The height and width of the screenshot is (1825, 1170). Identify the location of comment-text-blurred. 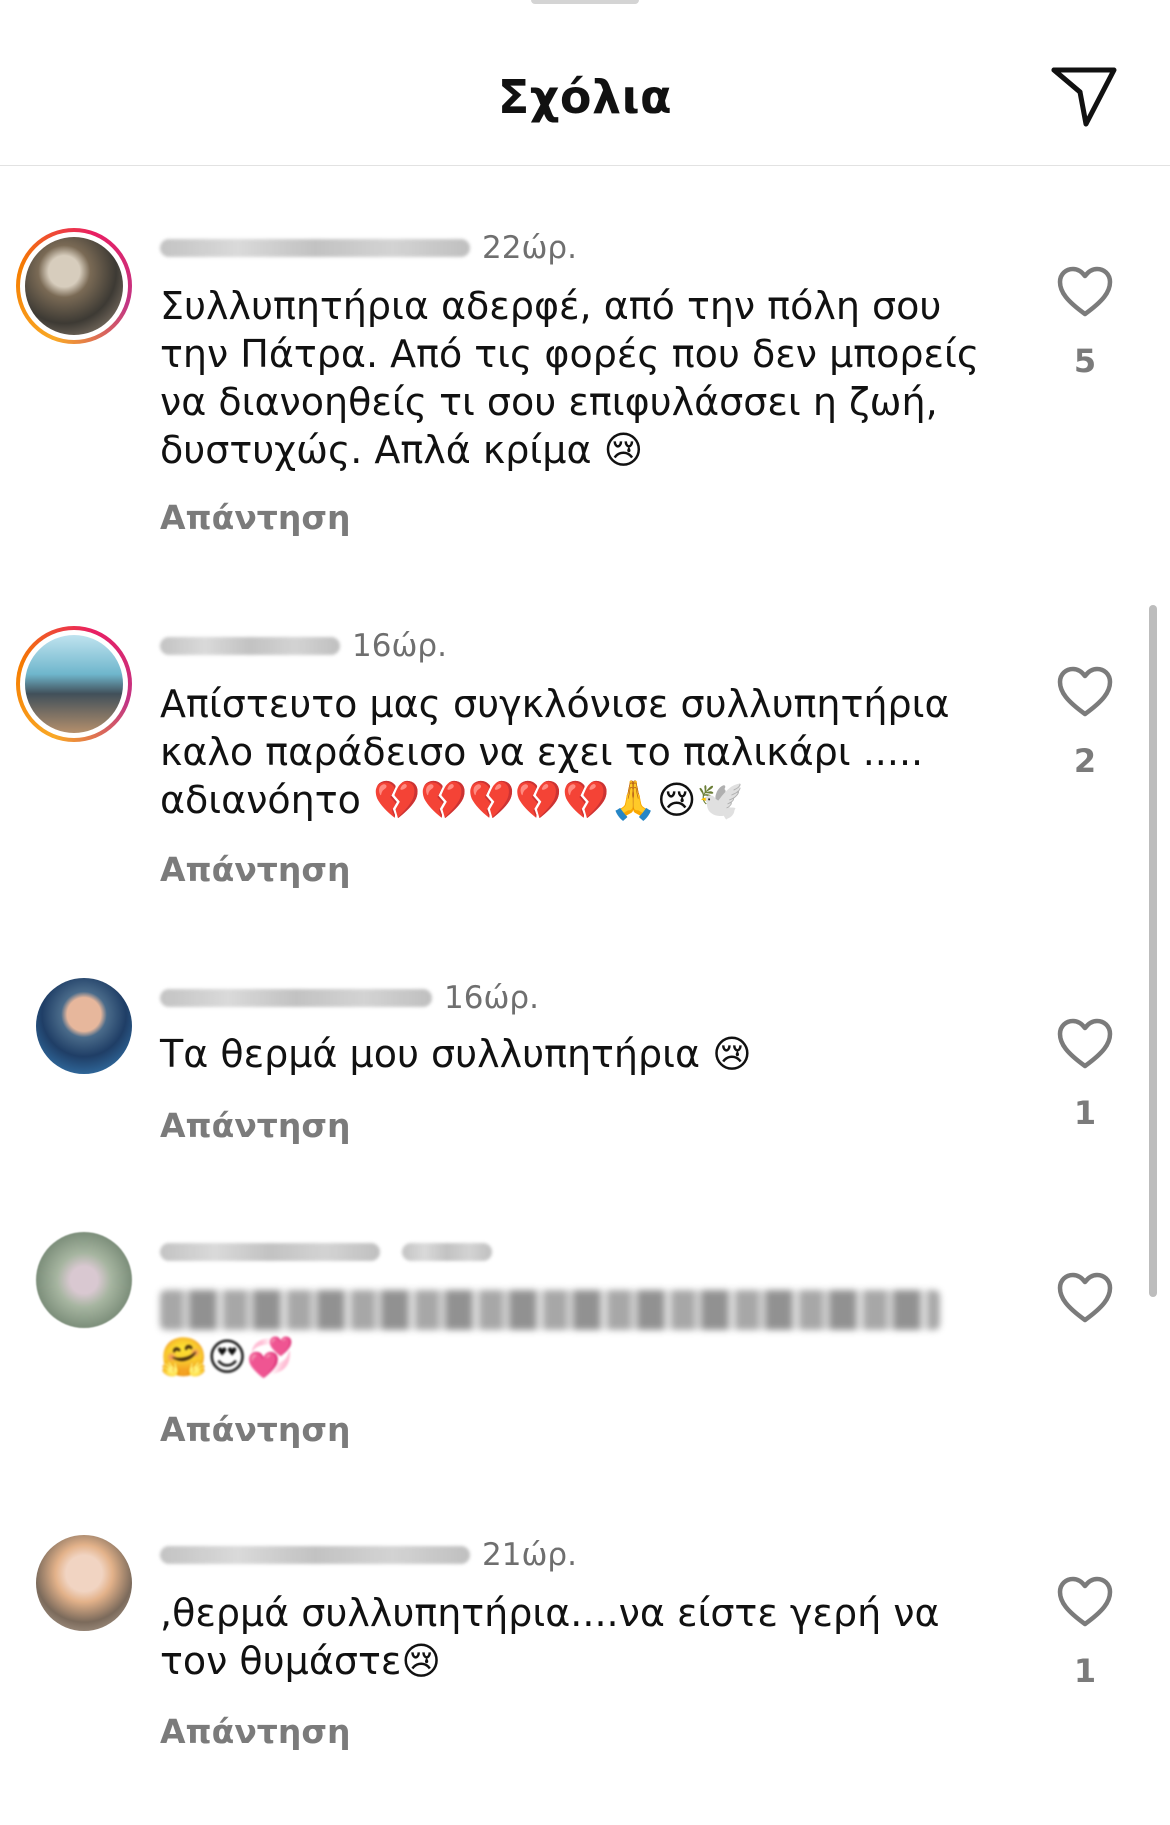
(550, 1310).